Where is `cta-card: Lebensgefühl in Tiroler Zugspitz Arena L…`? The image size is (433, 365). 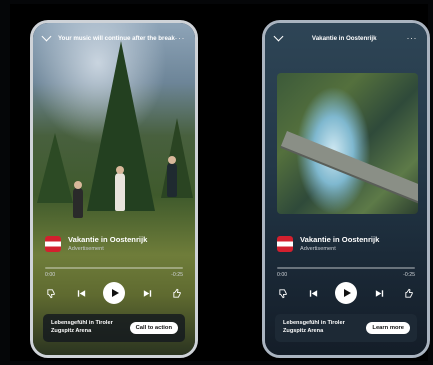 cta-card: Lebensgefühl in Tiroler Zugspitz Arena L… is located at coordinates (346, 328).